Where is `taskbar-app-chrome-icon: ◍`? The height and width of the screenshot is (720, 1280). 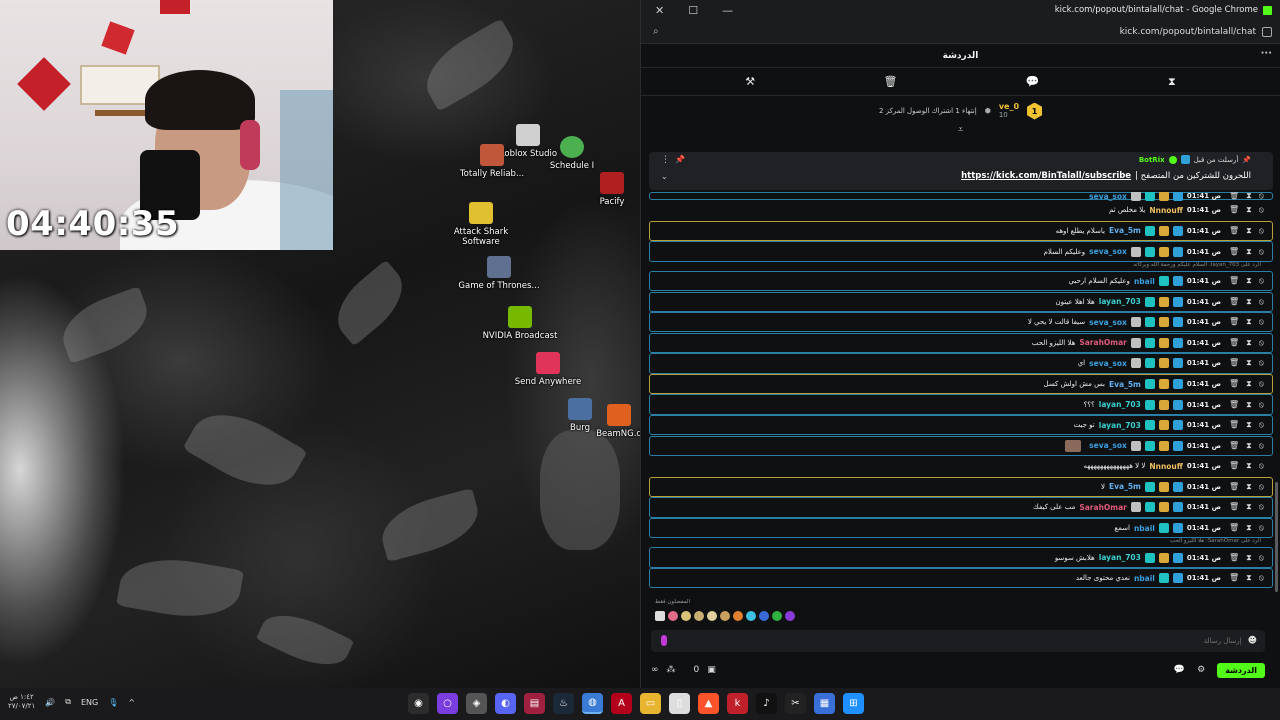
taskbar-app-chrome-icon: ◍ is located at coordinates (592, 703).